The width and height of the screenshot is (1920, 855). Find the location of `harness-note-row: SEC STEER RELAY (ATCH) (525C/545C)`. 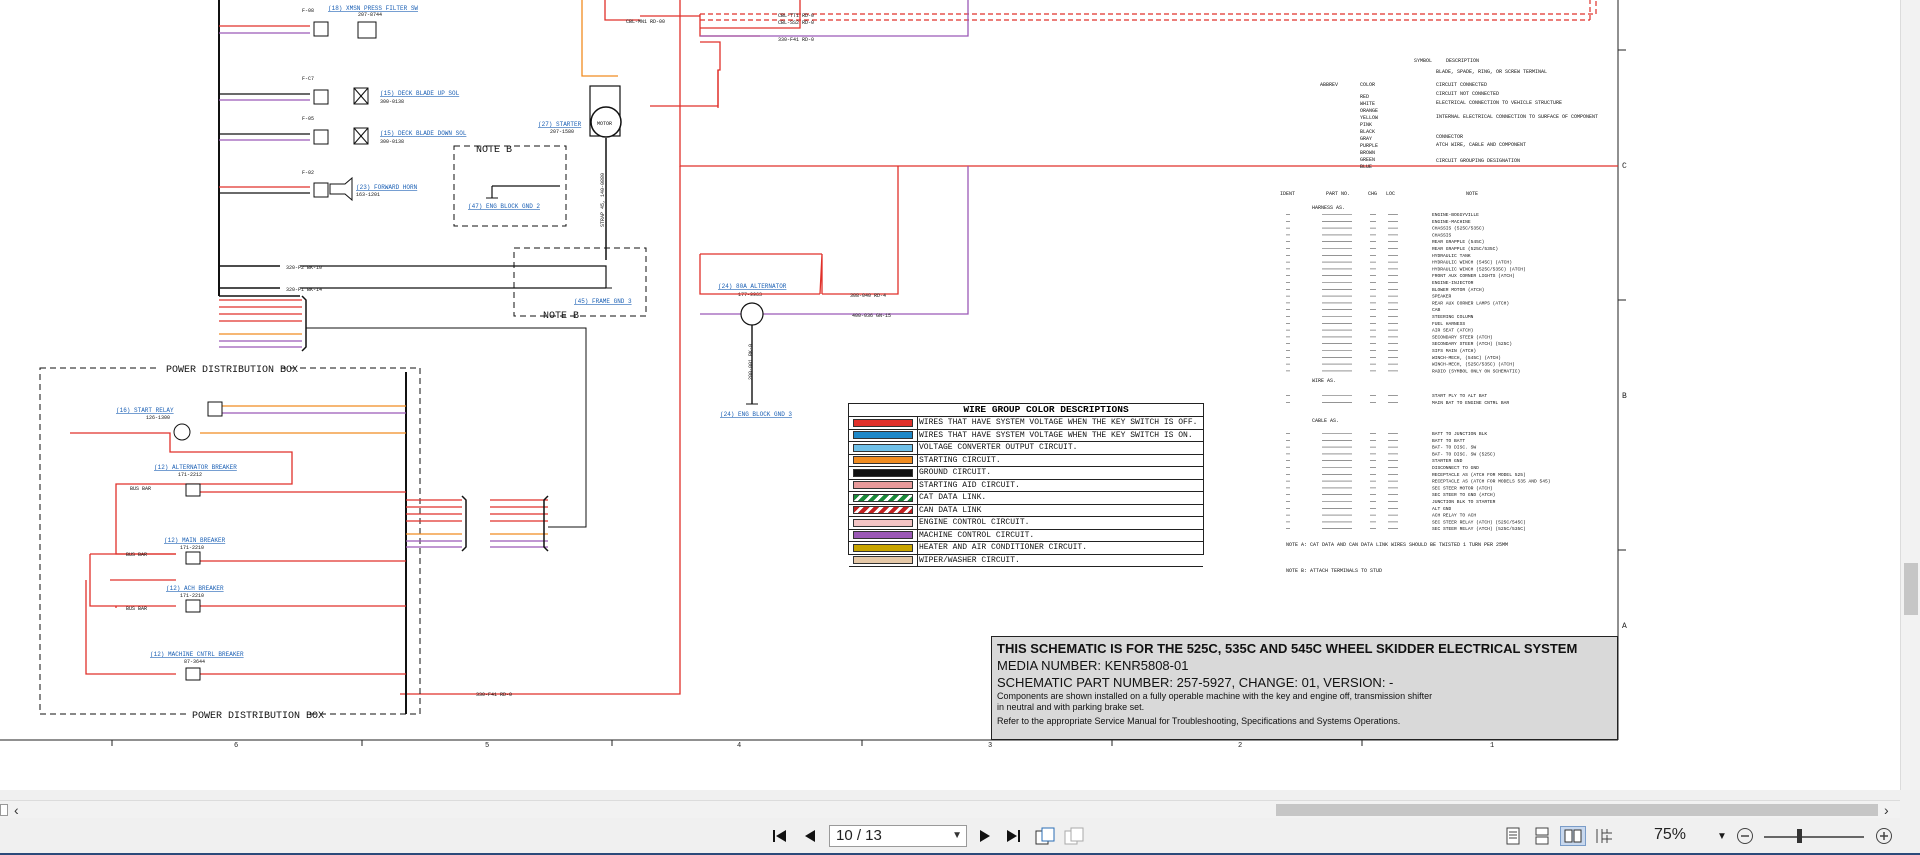

harness-note-row: SEC STEER RELAY (ATCH) (525C/545C) is located at coordinates (1479, 522).